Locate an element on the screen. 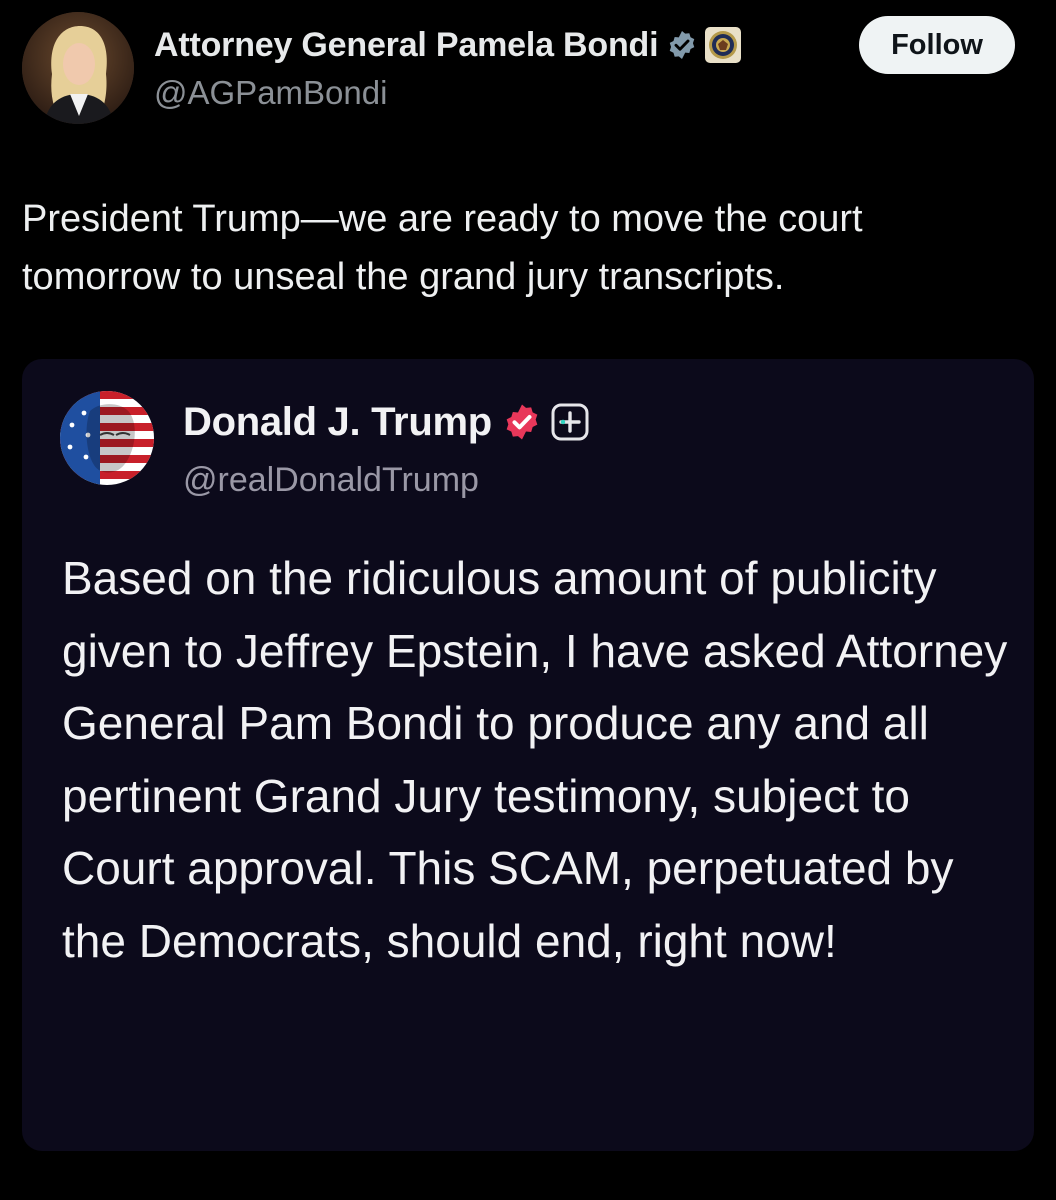 The height and width of the screenshot is (1200, 1056). doj-seal-icon is located at coordinates (723, 45).